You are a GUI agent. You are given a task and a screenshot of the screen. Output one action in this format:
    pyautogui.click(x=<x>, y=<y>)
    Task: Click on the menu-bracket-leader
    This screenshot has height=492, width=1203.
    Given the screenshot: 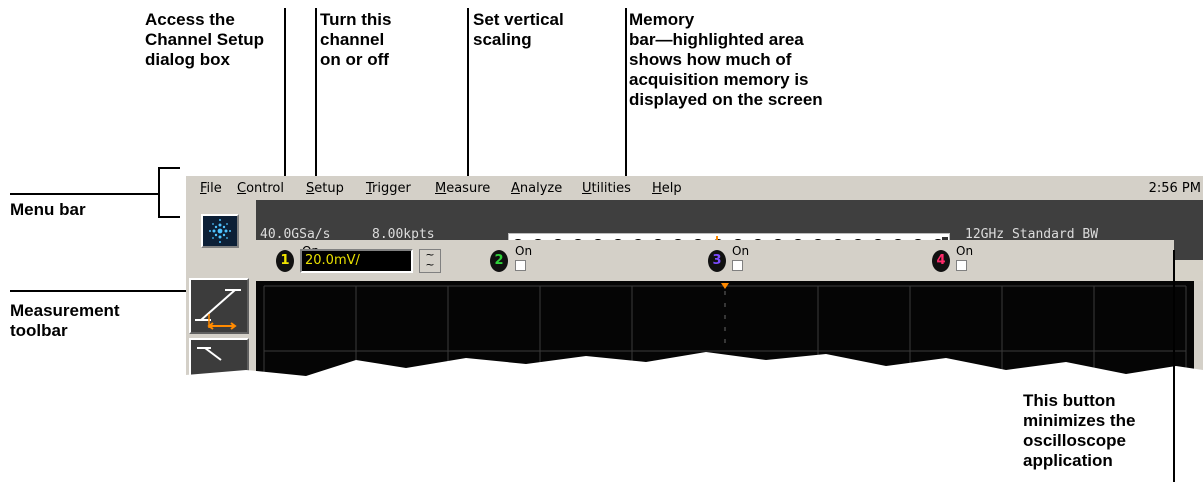 What is the action you would take?
    pyautogui.click(x=85, y=194)
    